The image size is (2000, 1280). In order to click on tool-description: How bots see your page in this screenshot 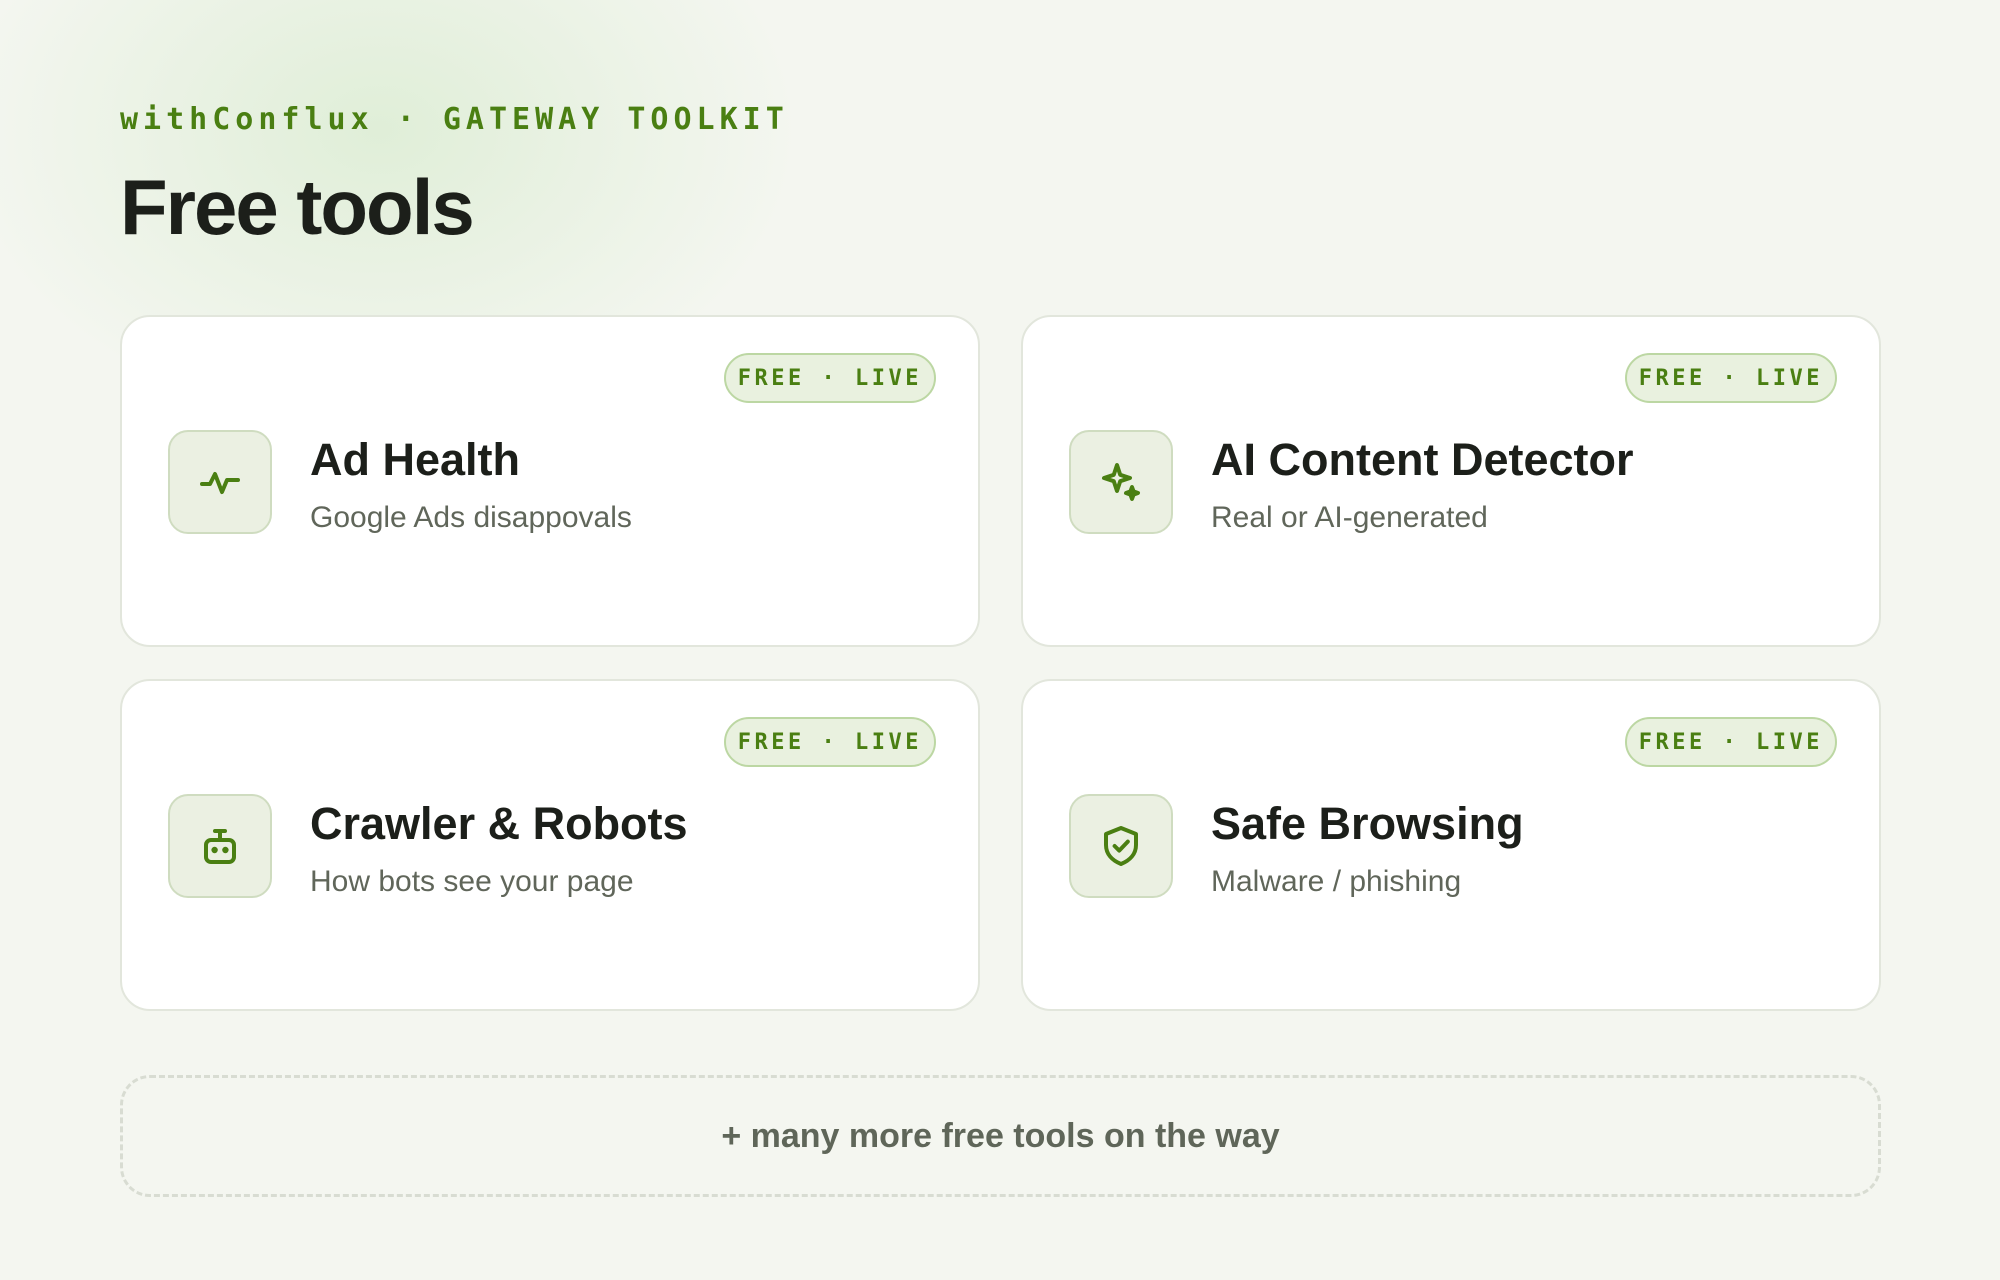, I will do `click(472, 881)`.